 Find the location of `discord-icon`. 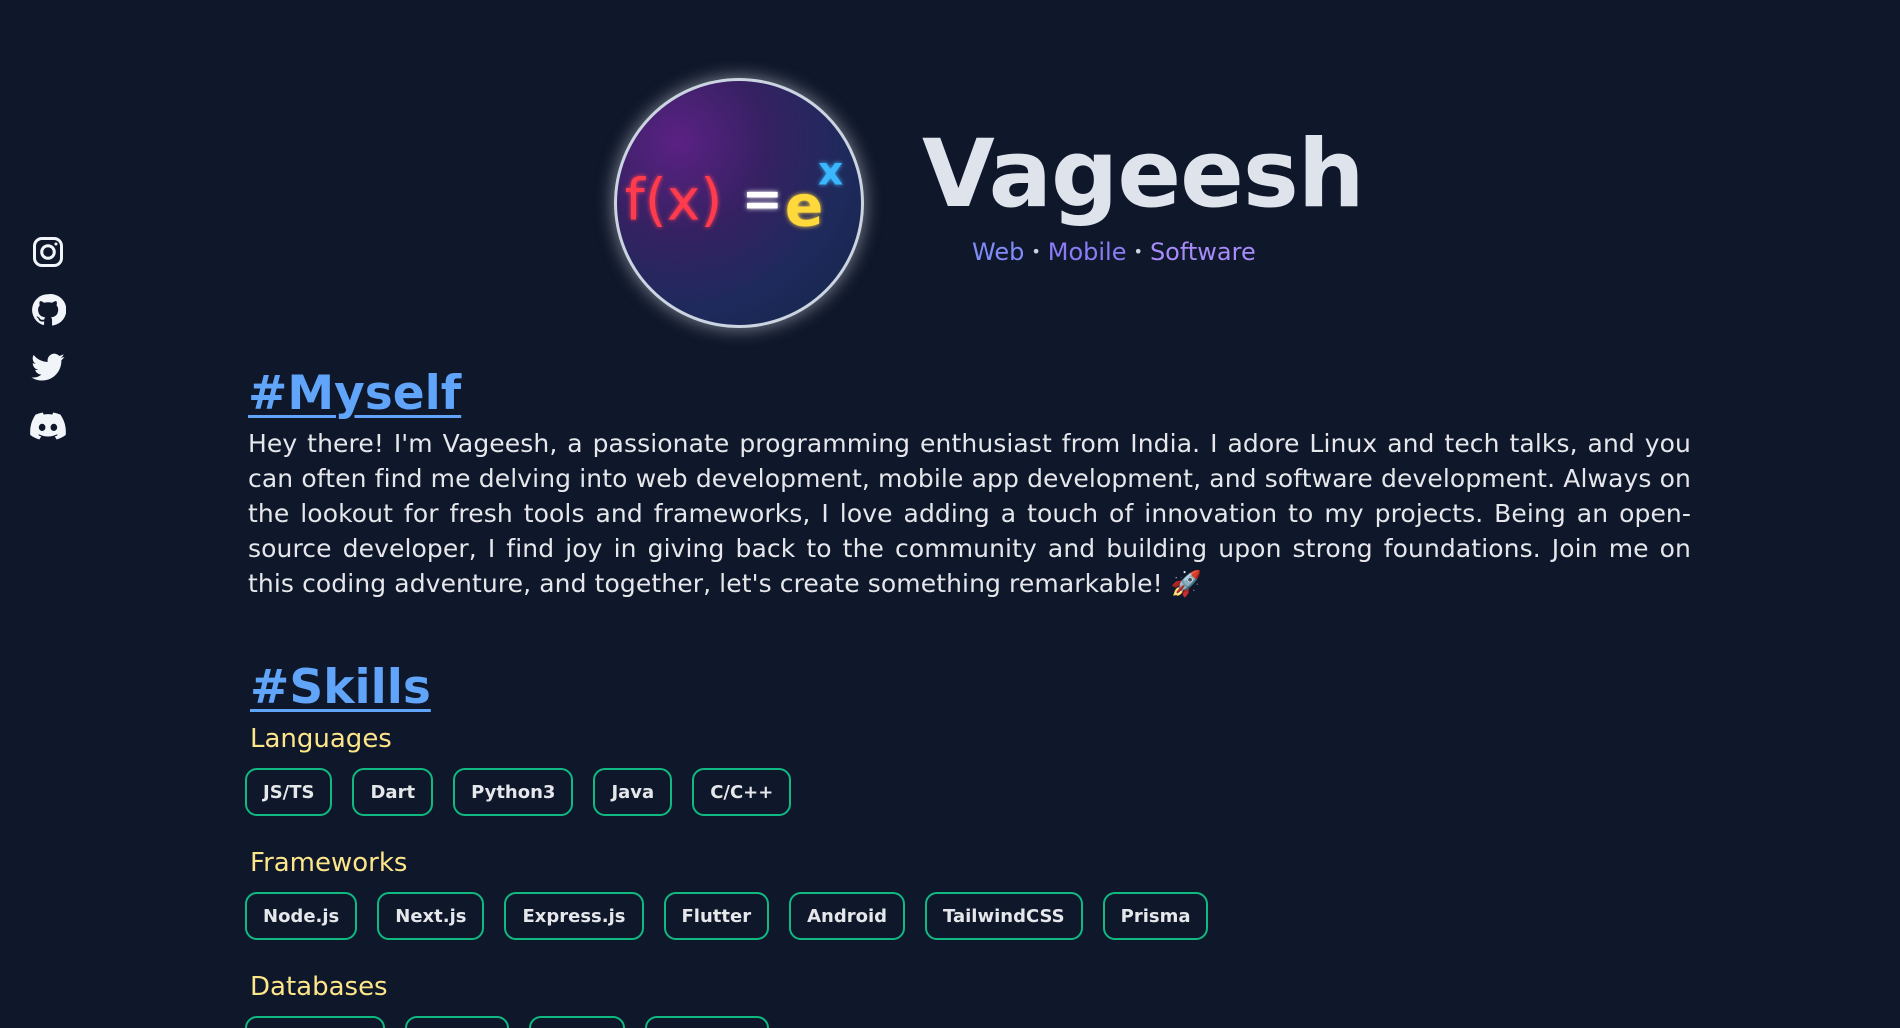

discord-icon is located at coordinates (48, 426).